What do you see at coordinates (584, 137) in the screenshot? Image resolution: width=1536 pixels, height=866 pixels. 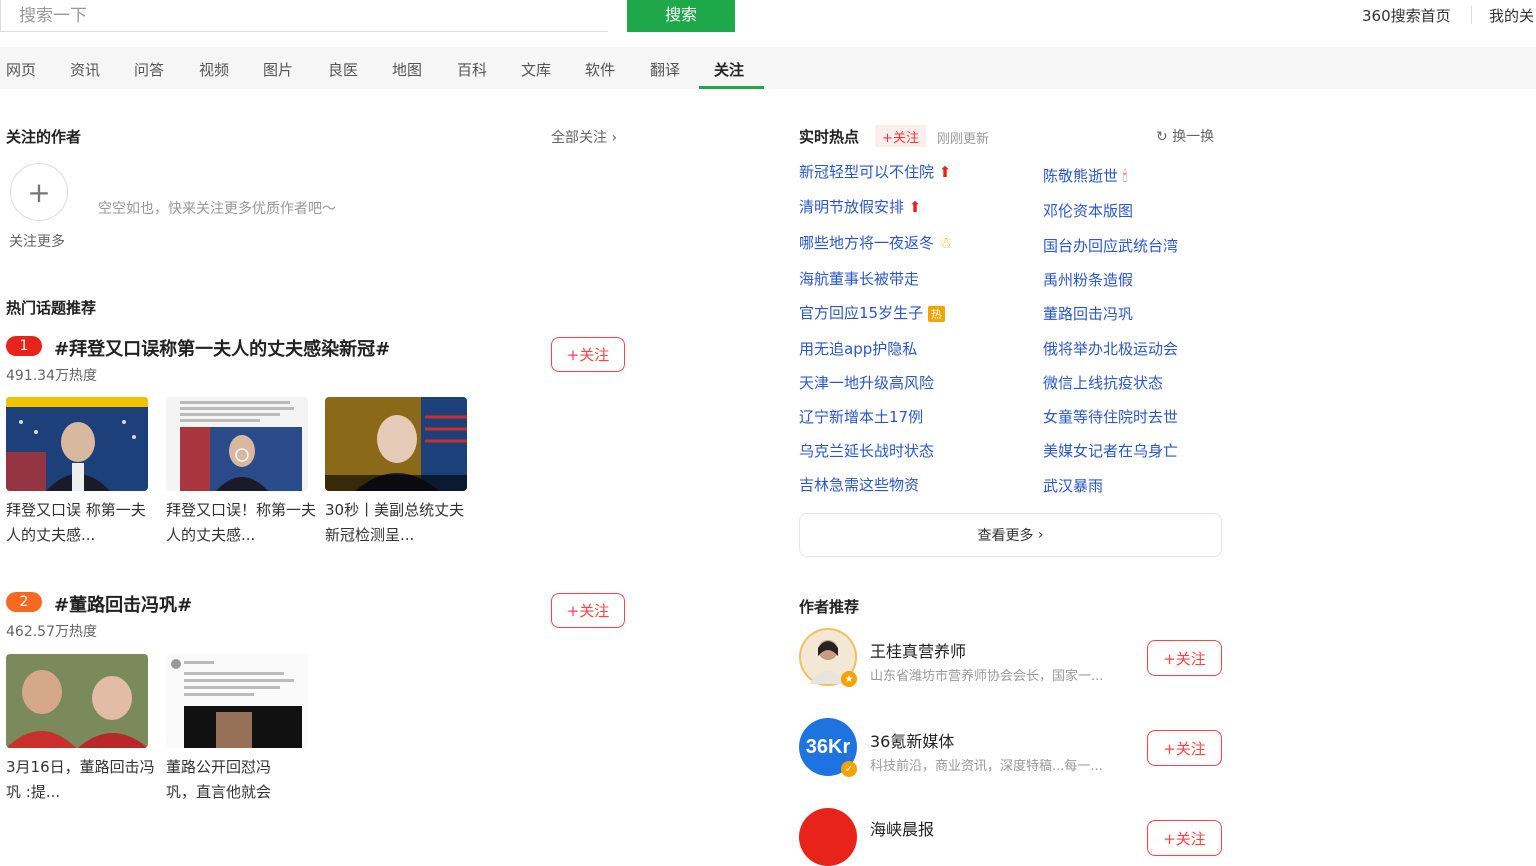 I see `all-follows-link: 全部关注 ›` at bounding box center [584, 137].